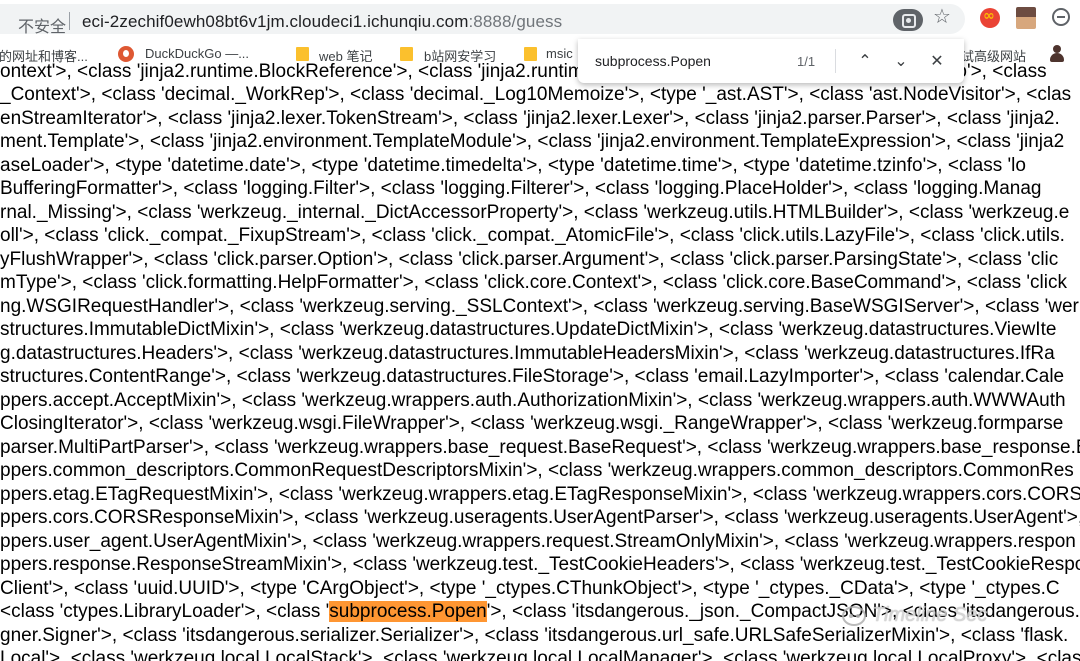 The height and width of the screenshot is (661, 1080). What do you see at coordinates (653, 61) in the screenshot?
I see `find-input: subprocess.Popen` at bounding box center [653, 61].